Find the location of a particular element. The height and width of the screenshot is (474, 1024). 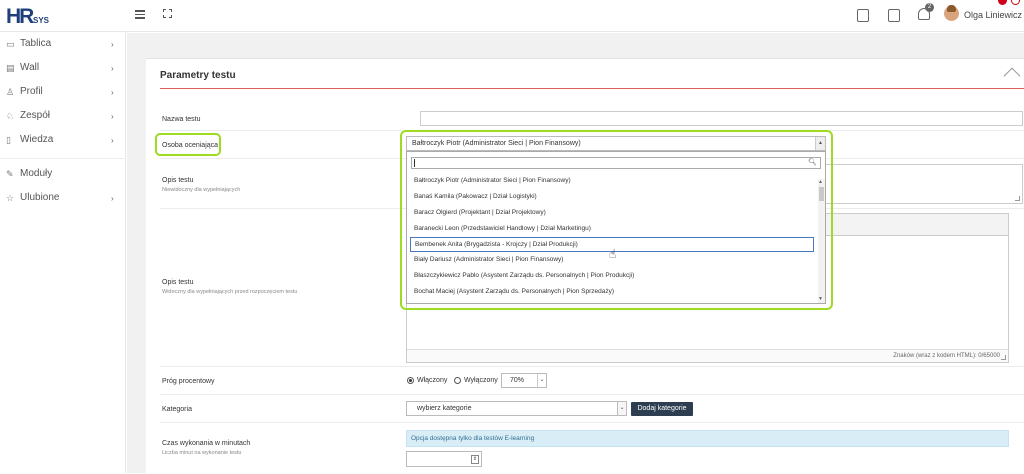

threshold-off-radio is located at coordinates (457, 380).